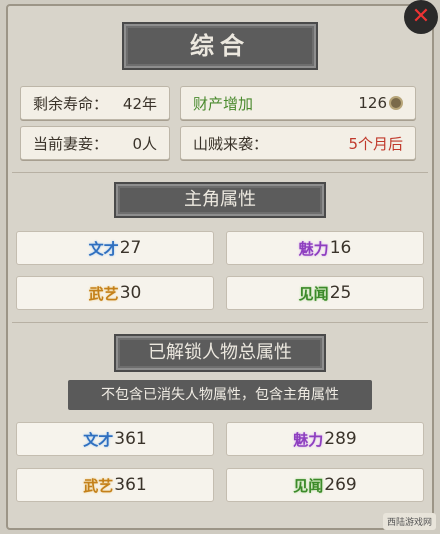 The height and width of the screenshot is (534, 440). What do you see at coordinates (372, 103) in the screenshot?
I see `wealth-value: 126` at bounding box center [372, 103].